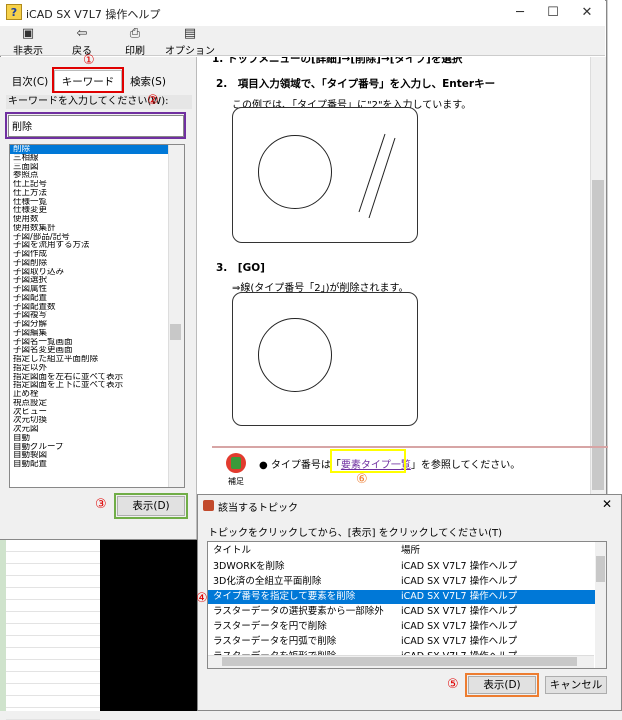 This screenshot has width=622, height=720. I want to click on keyword-item: 子図複写, so click(97, 315).